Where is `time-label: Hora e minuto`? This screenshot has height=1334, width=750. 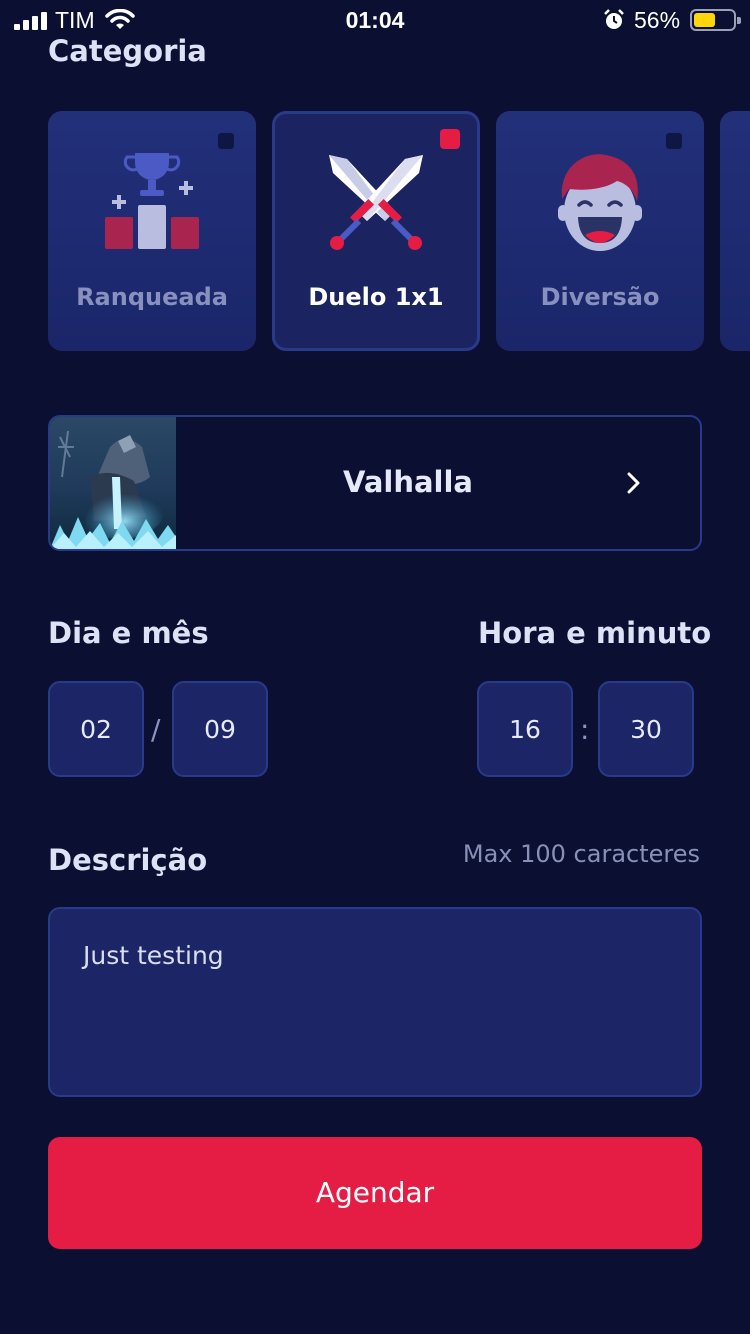 time-label: Hora e minuto is located at coordinates (595, 633).